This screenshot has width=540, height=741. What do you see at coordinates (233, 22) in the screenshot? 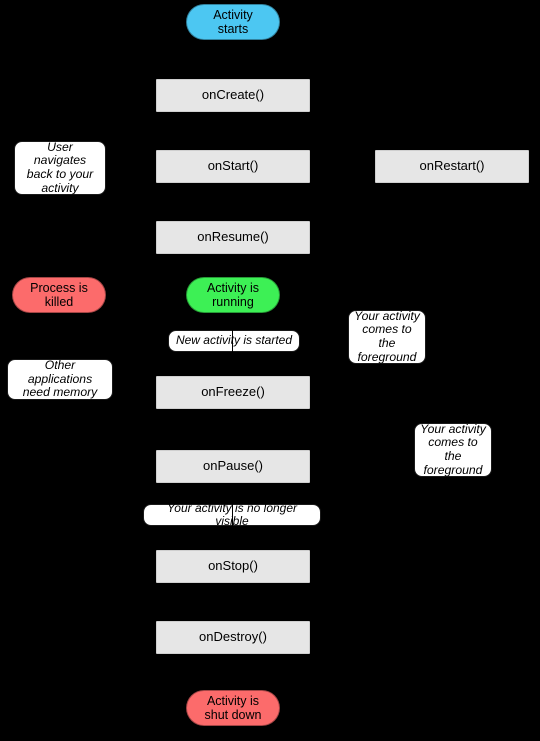
I see `state-activity-starts: Activity starts` at bounding box center [233, 22].